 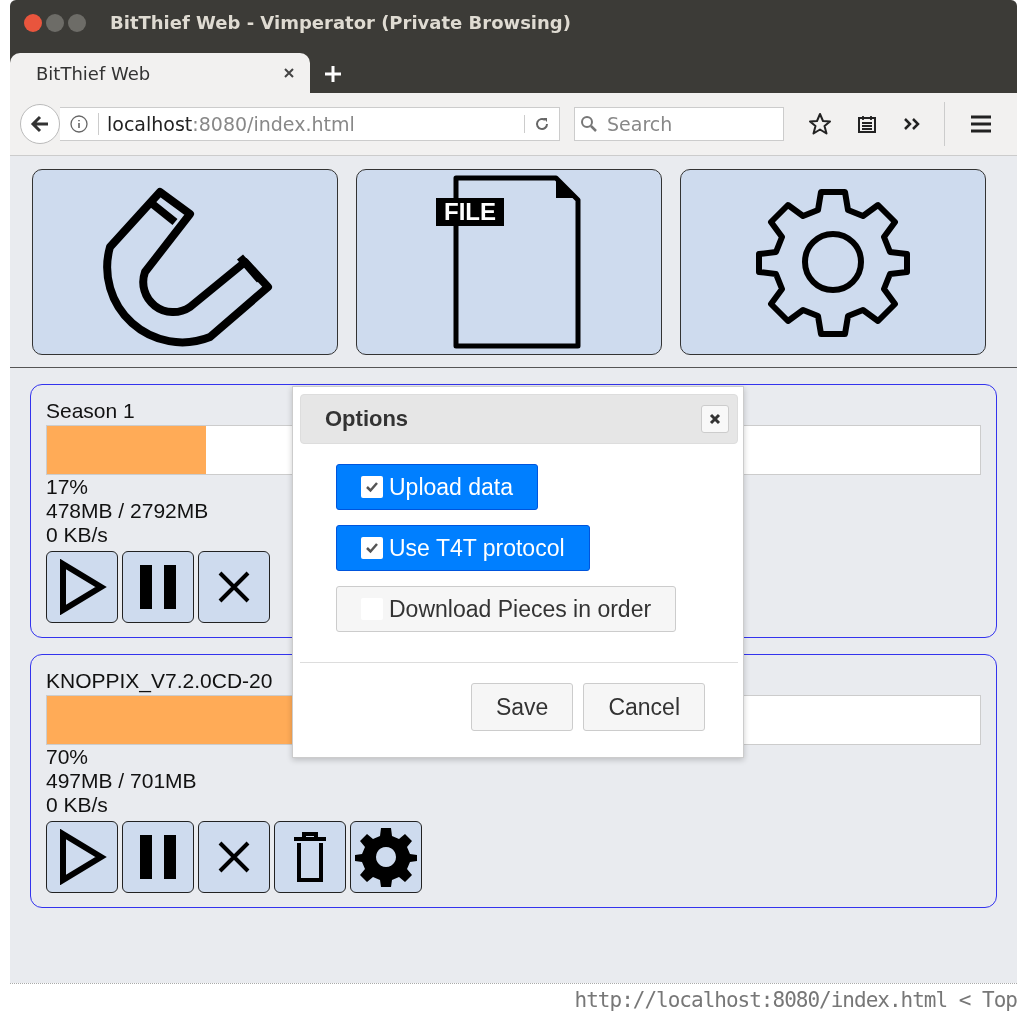 I want to click on search-field: Search, so click(x=679, y=124).